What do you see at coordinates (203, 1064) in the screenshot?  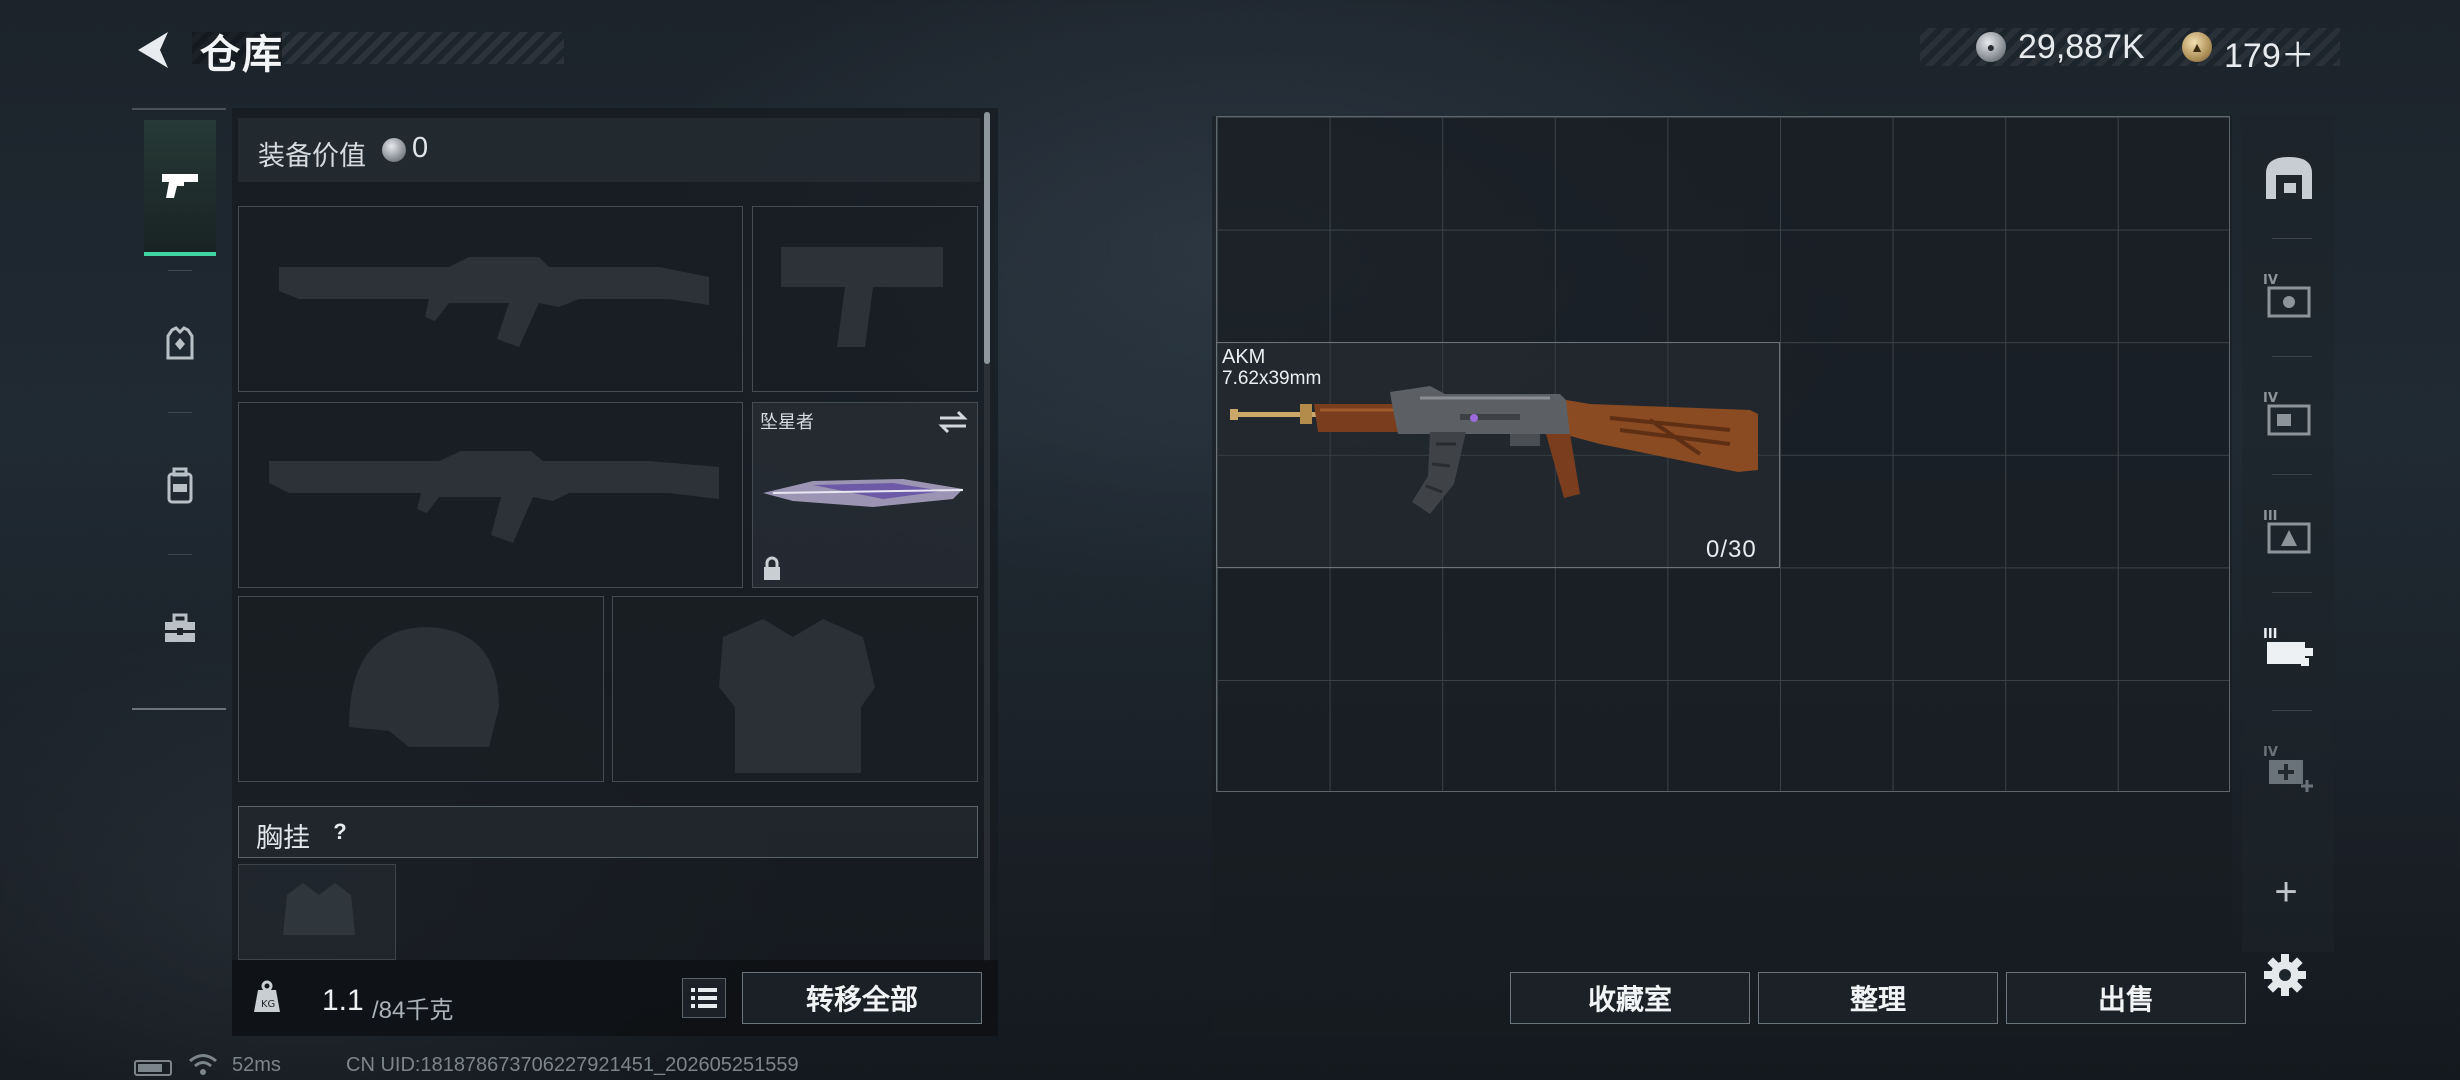 I see `wifi-icon` at bounding box center [203, 1064].